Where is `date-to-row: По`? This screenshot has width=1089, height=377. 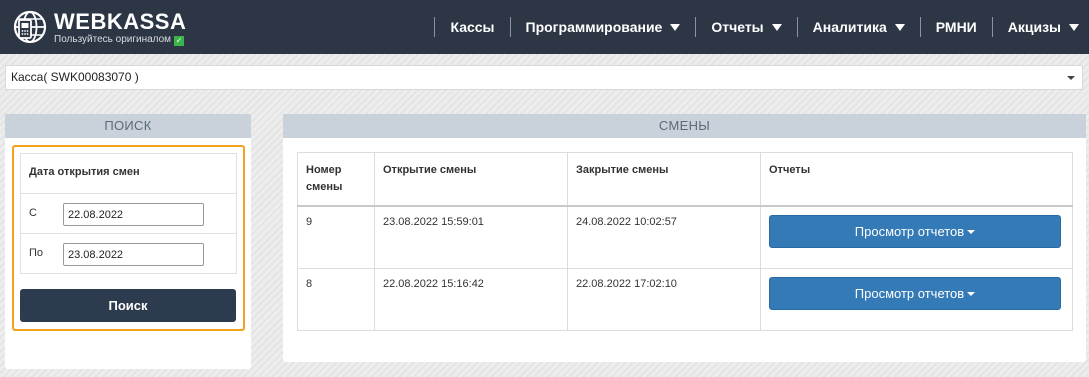 date-to-row: По is located at coordinates (128, 254).